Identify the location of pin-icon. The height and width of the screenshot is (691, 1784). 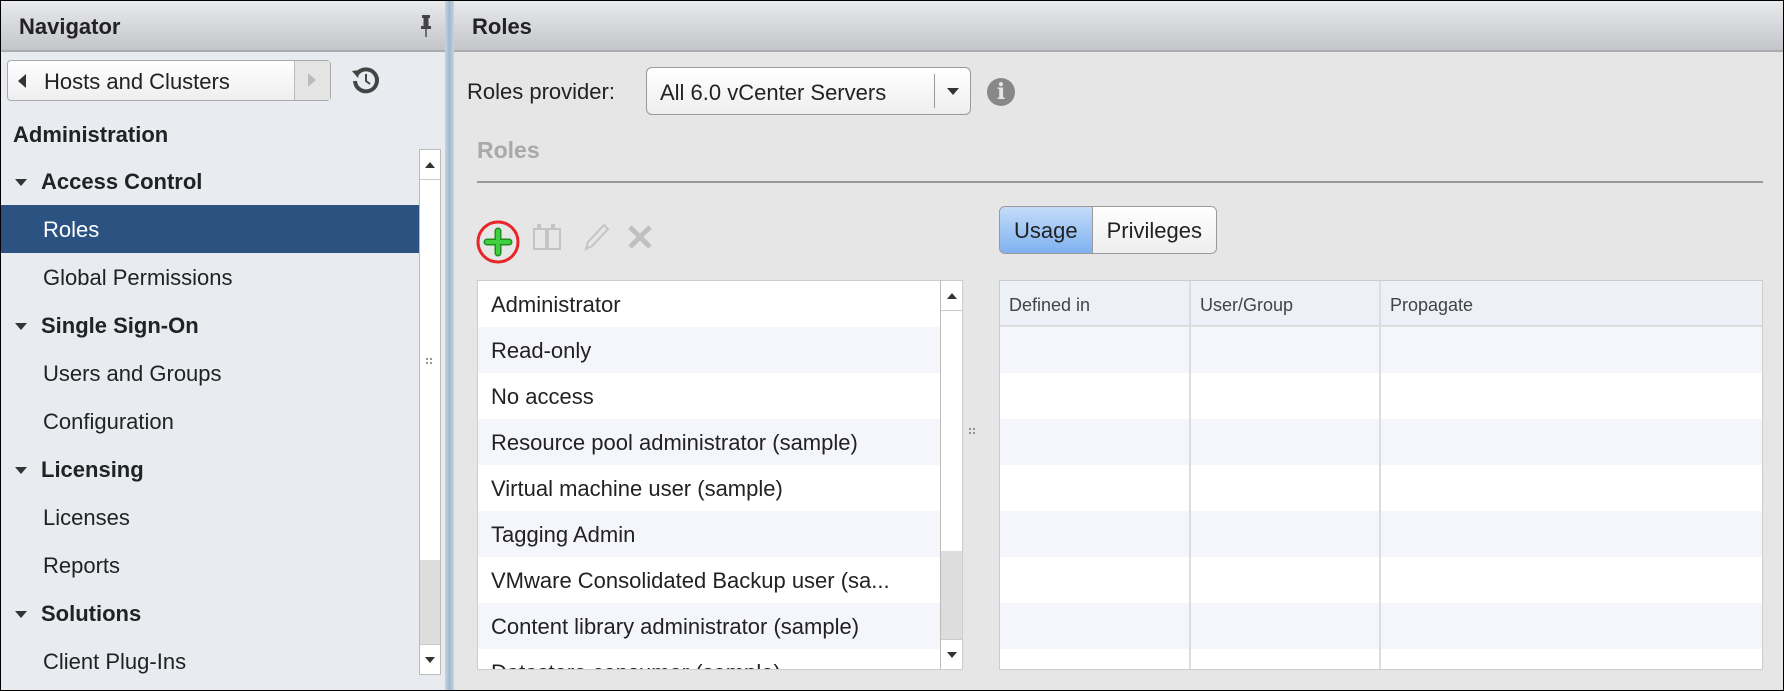
(426, 26).